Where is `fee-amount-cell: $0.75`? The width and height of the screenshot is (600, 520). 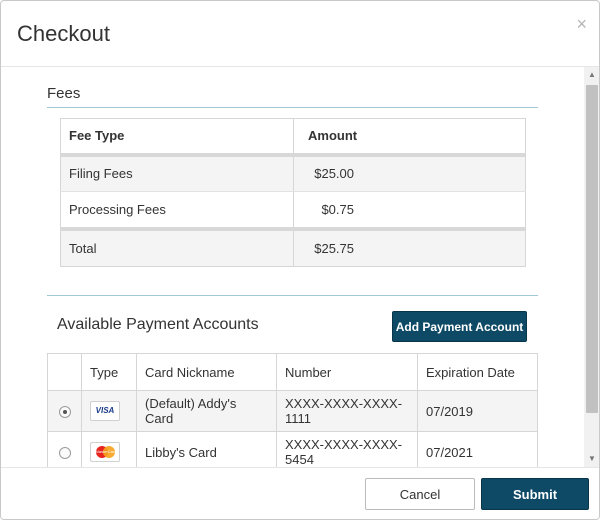 fee-amount-cell: $0.75 is located at coordinates (409, 210).